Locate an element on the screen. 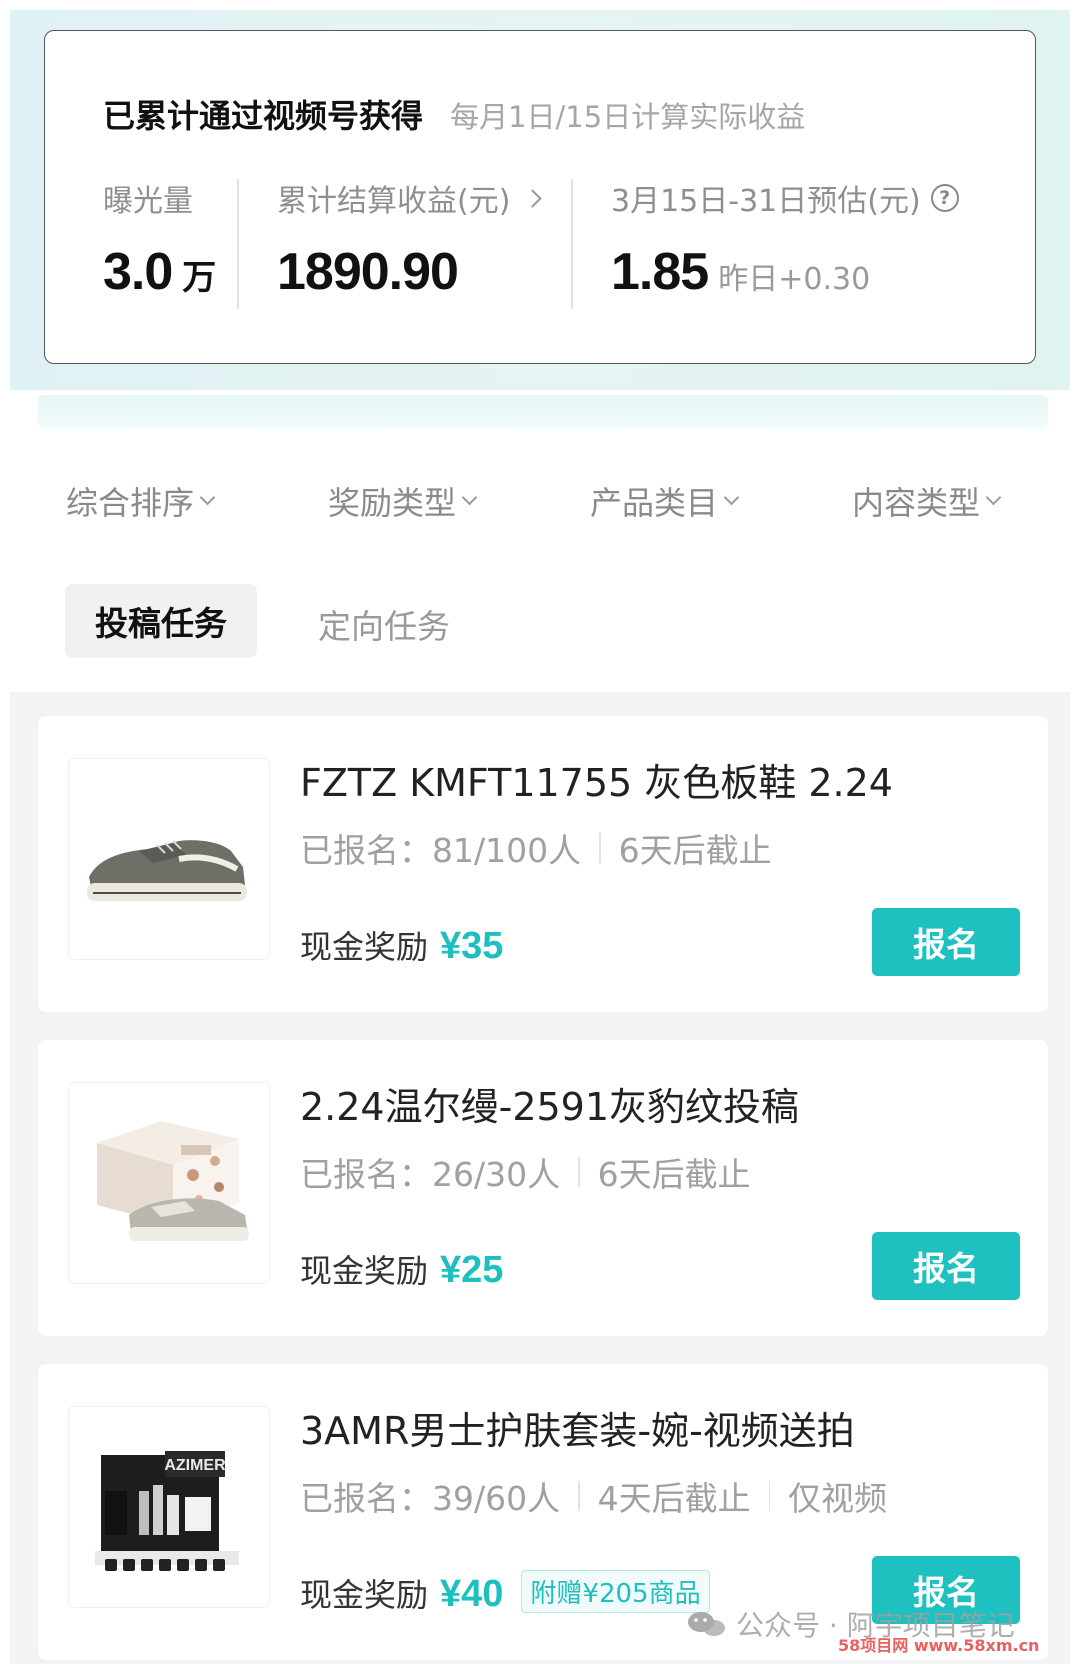  summary-note: 每月1日/15日计算实际收益 is located at coordinates (628, 117).